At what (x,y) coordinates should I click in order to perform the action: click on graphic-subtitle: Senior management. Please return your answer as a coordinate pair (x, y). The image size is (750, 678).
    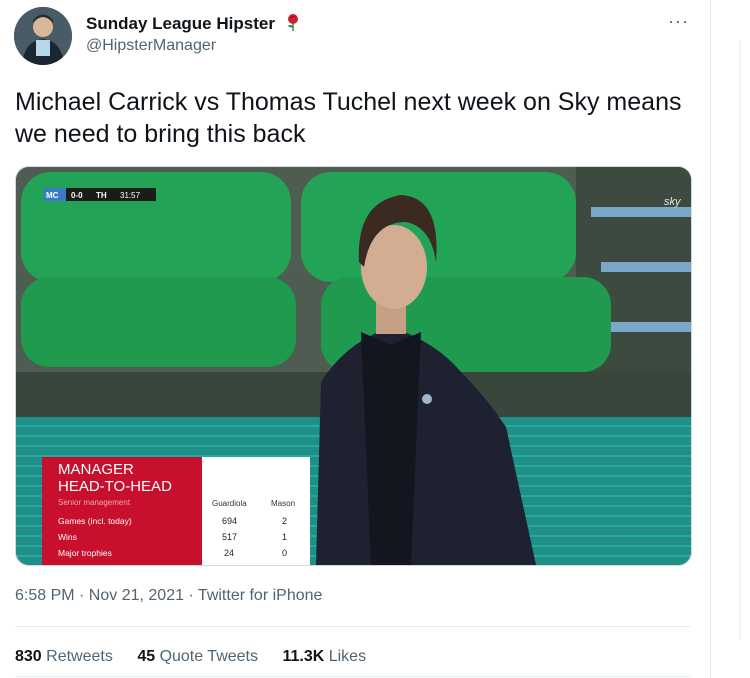
    Looking at the image, I should click on (94, 502).